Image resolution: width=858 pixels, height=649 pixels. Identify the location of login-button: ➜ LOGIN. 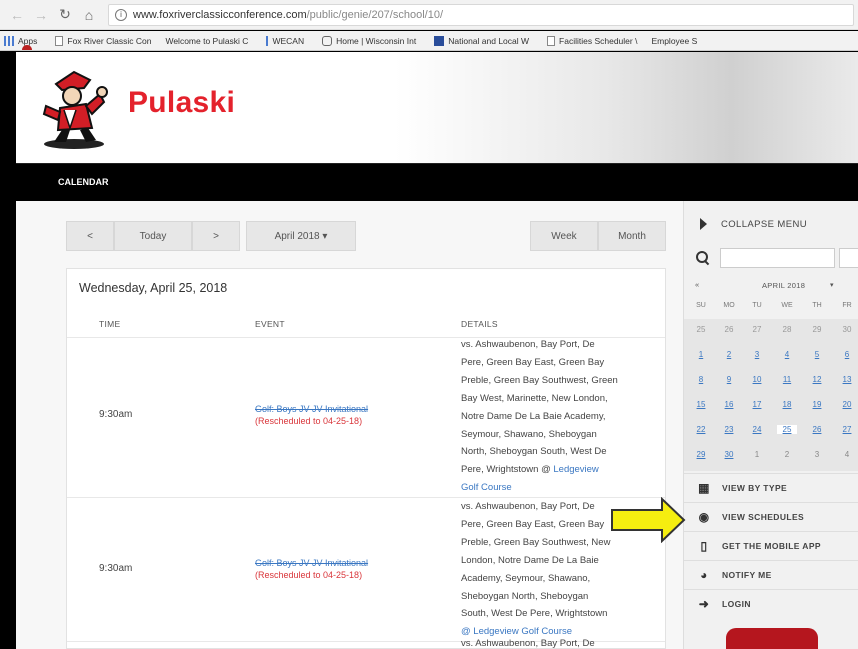
(771, 603).